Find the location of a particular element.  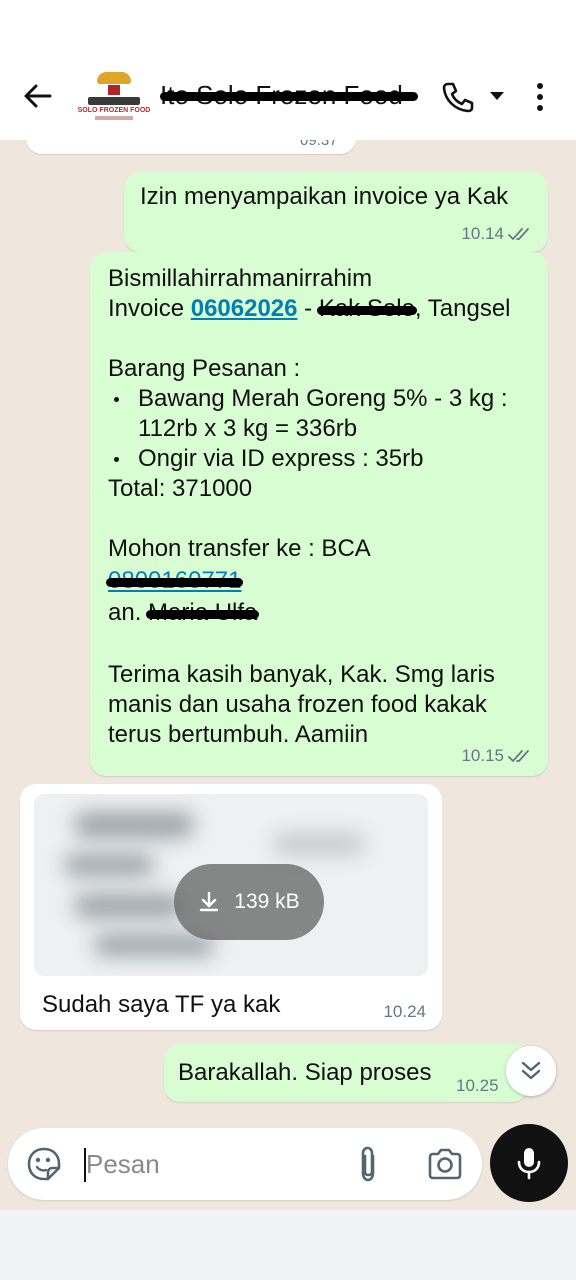

chevron-down-icon is located at coordinates (497, 96).